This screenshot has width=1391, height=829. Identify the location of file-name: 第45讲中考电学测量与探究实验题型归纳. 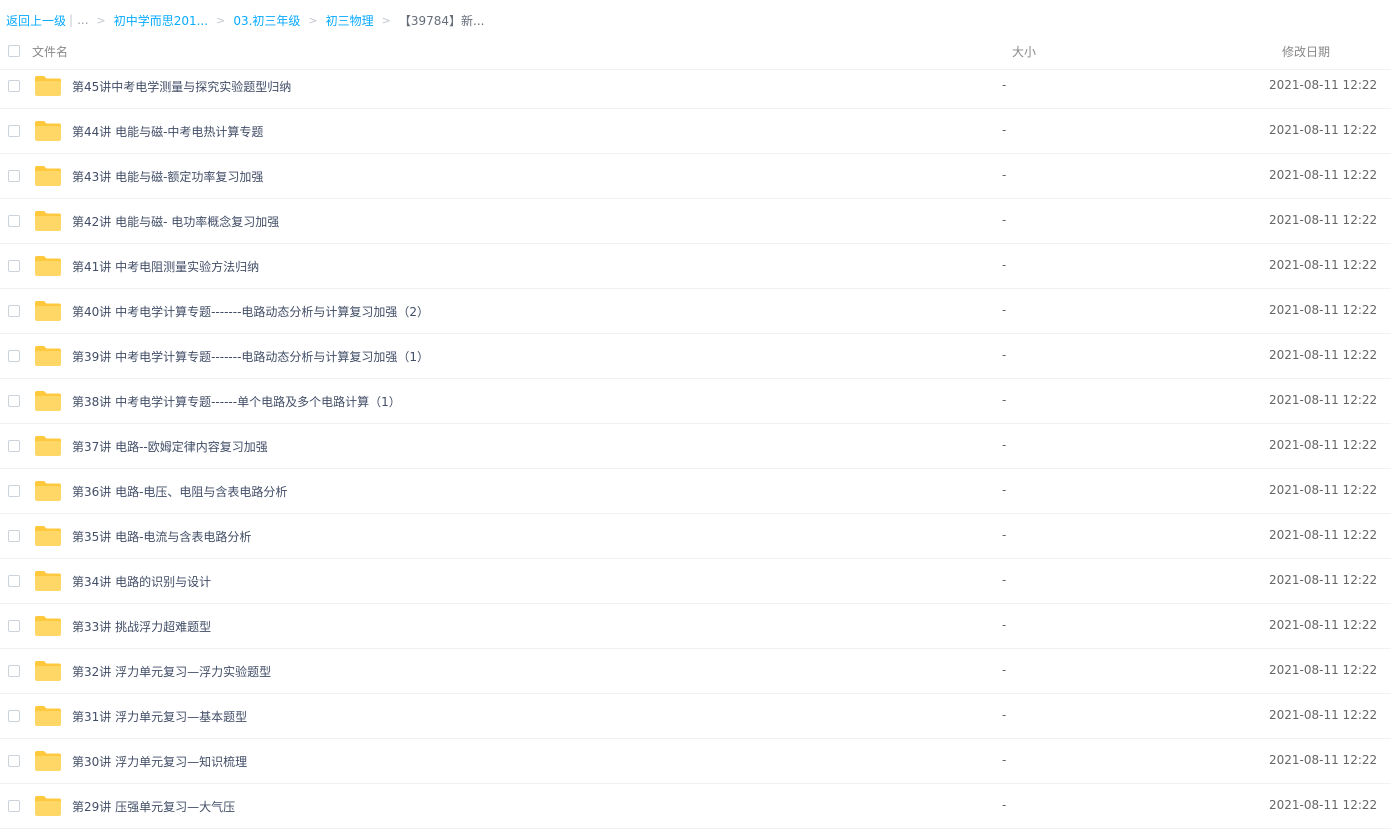
(181, 86).